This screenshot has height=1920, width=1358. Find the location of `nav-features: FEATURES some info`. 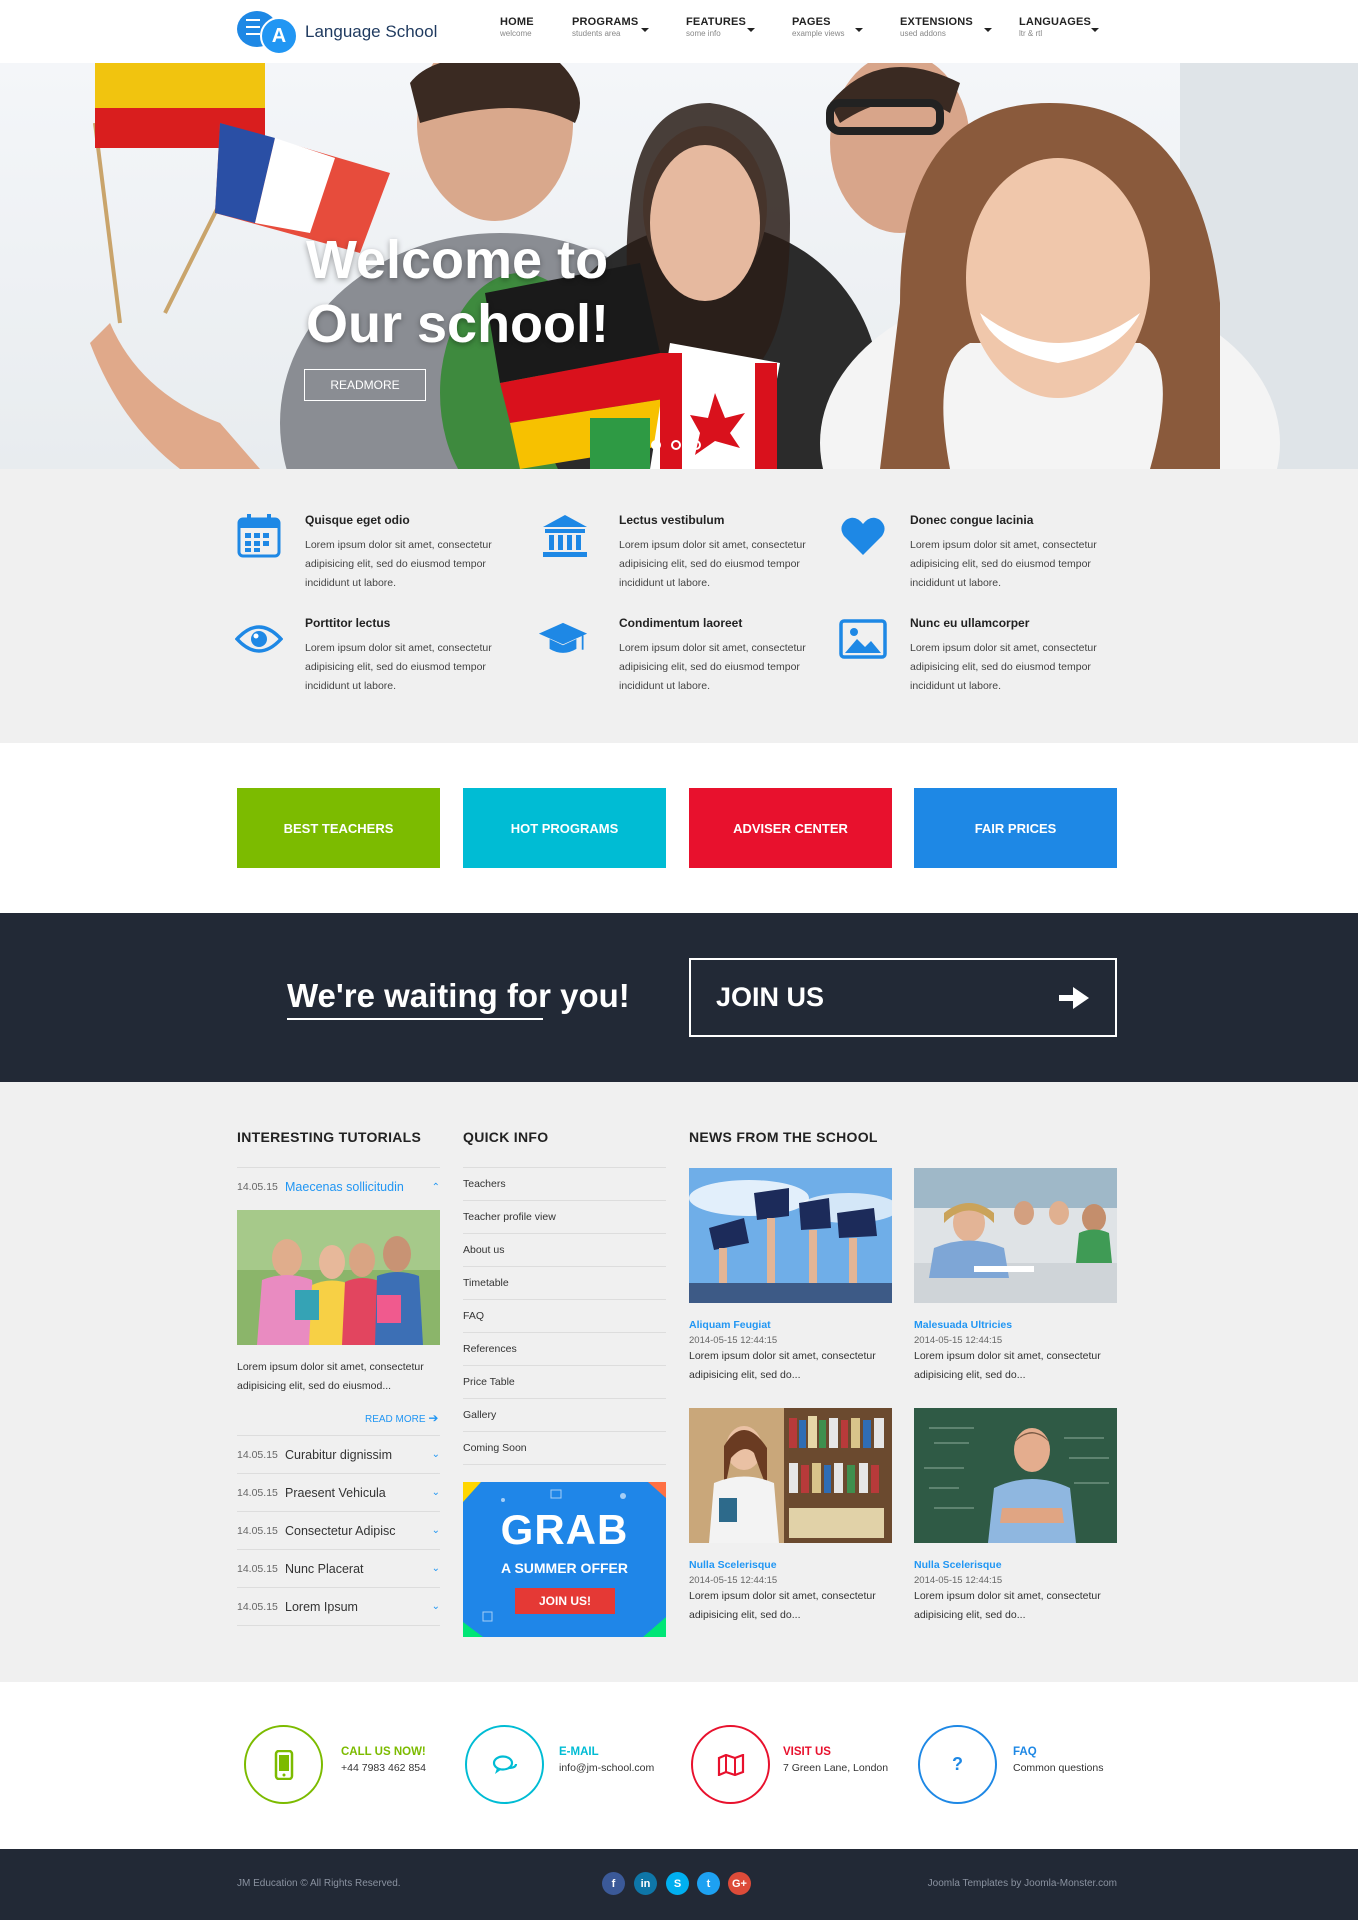

nav-features: FEATURES some info is located at coordinates (720, 32).